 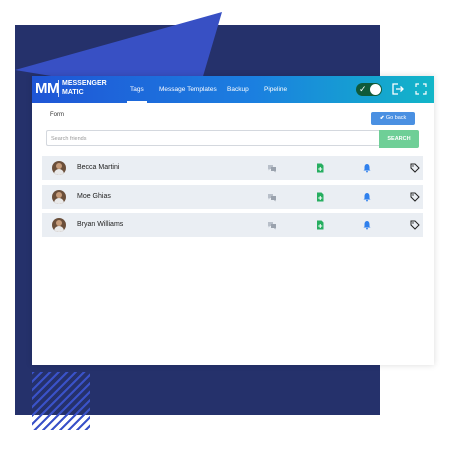 What do you see at coordinates (94, 196) in the screenshot?
I see `friend-name: Moe Ghias` at bounding box center [94, 196].